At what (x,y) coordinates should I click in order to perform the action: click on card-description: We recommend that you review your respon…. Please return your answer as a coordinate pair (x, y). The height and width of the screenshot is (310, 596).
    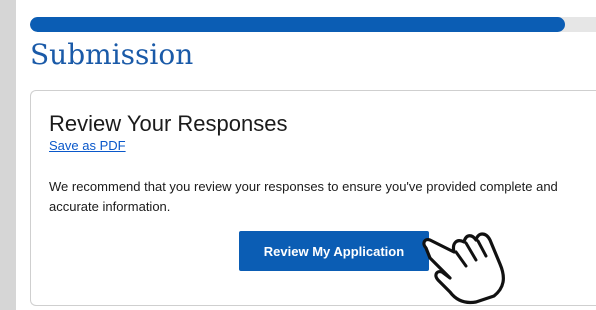
    Looking at the image, I should click on (303, 196).